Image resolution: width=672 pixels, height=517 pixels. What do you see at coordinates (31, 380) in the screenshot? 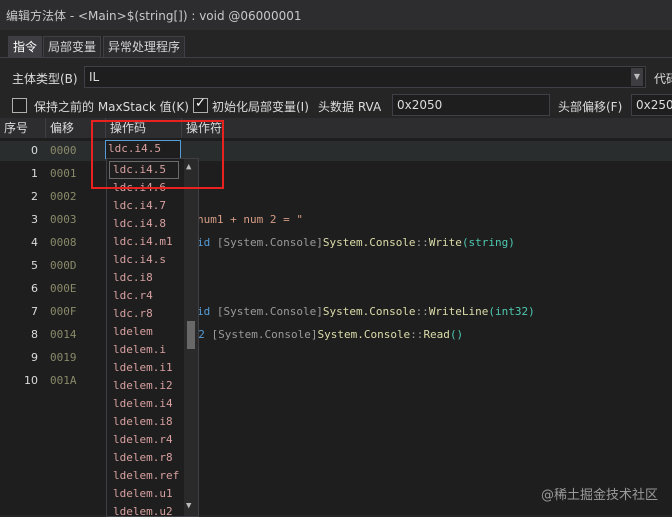
I see `row-index: 10` at bounding box center [31, 380].